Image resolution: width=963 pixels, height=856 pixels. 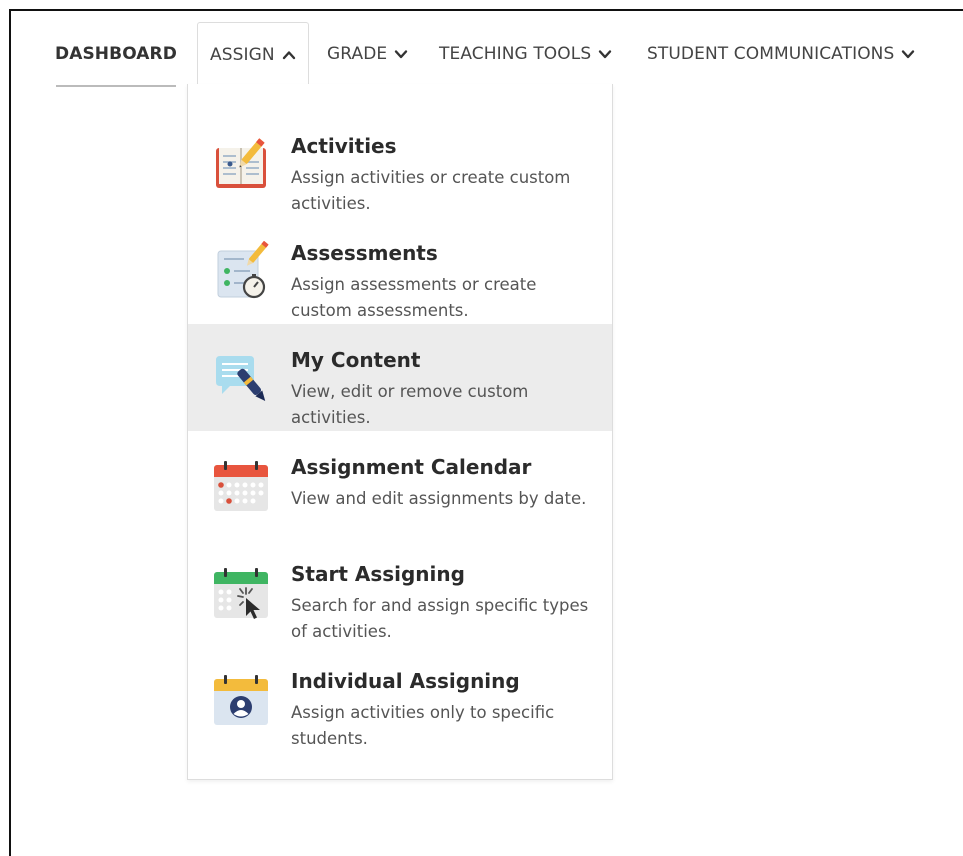 I want to click on menu-item-title: Start Assigning, so click(x=378, y=574).